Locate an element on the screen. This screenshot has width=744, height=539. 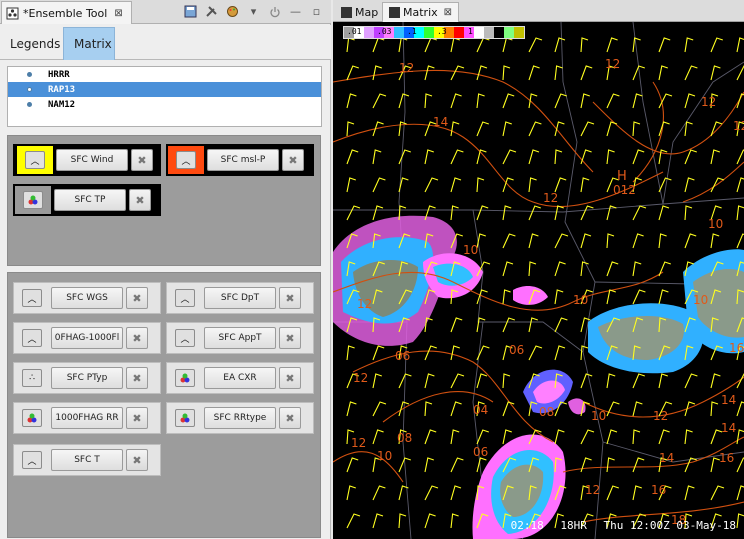
field-button-sfc-ptyp: SFC PTyp is located at coordinates (87, 378).